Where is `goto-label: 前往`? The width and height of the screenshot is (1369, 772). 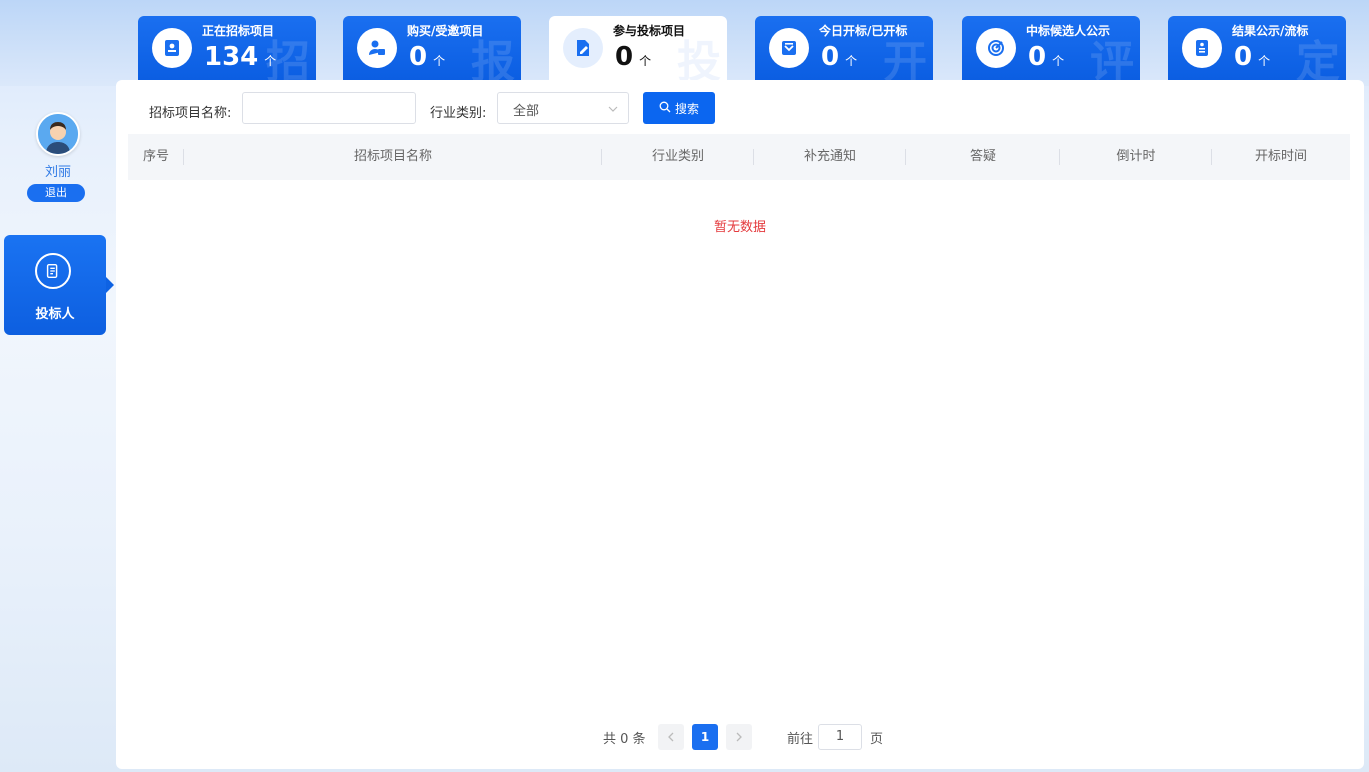
goto-label: 前往 is located at coordinates (800, 739).